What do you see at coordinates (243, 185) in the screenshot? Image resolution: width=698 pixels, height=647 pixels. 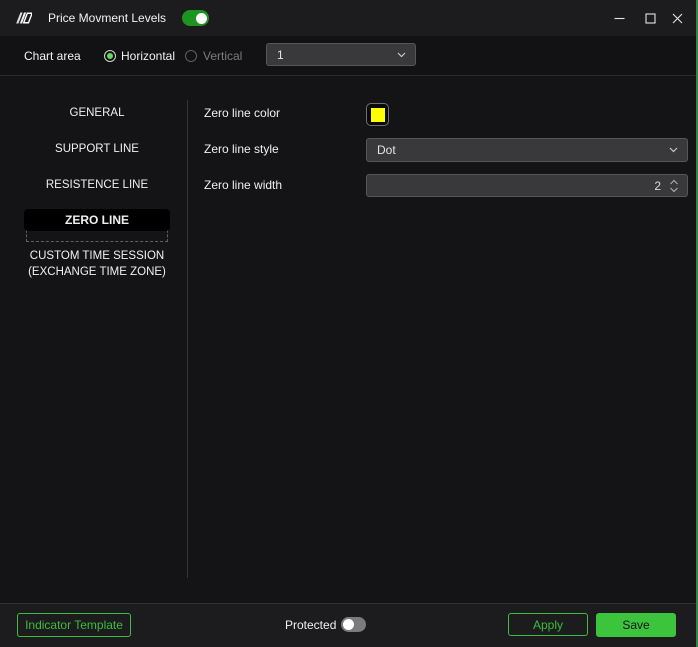 I see `zero-line-width-label: Zero line width` at bounding box center [243, 185].